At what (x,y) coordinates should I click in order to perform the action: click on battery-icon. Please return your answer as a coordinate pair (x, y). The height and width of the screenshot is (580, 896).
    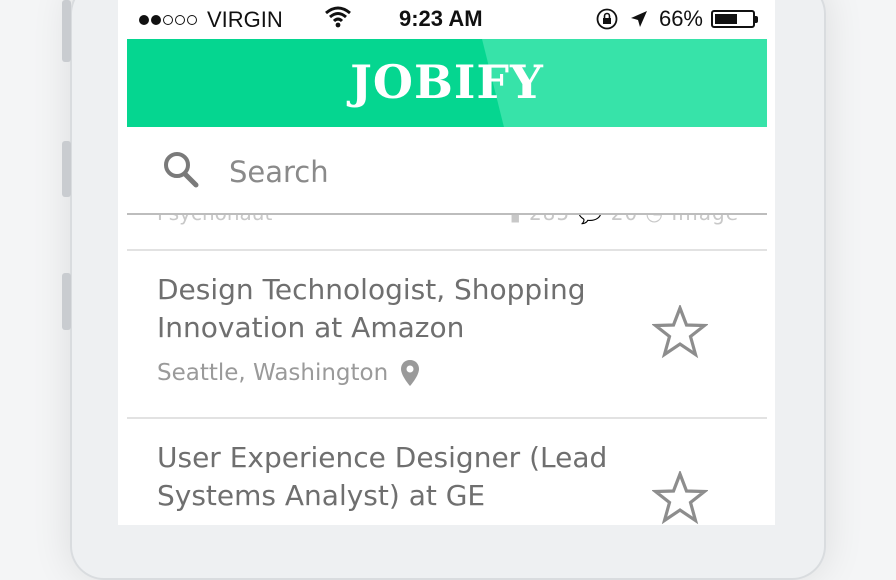
    Looking at the image, I should click on (734, 19).